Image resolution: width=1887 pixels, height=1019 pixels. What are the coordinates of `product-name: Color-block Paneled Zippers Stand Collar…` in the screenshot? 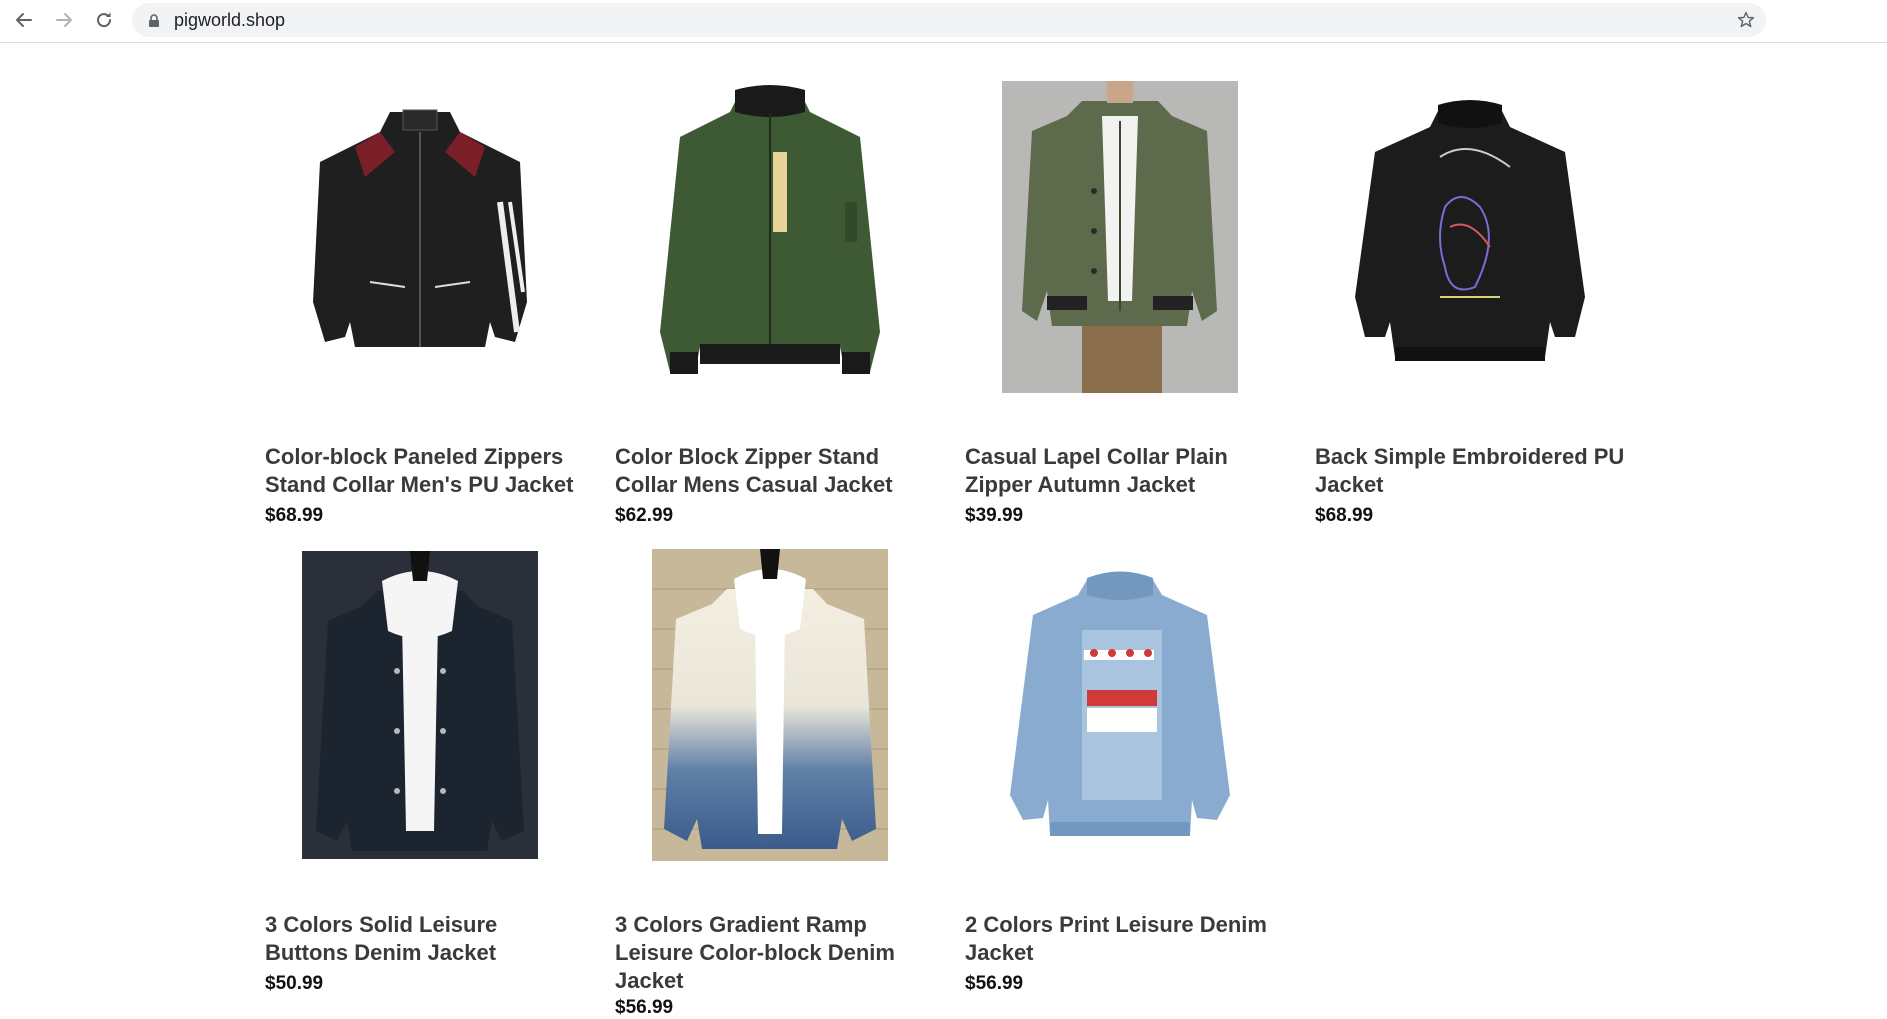 It's located at (425, 471).